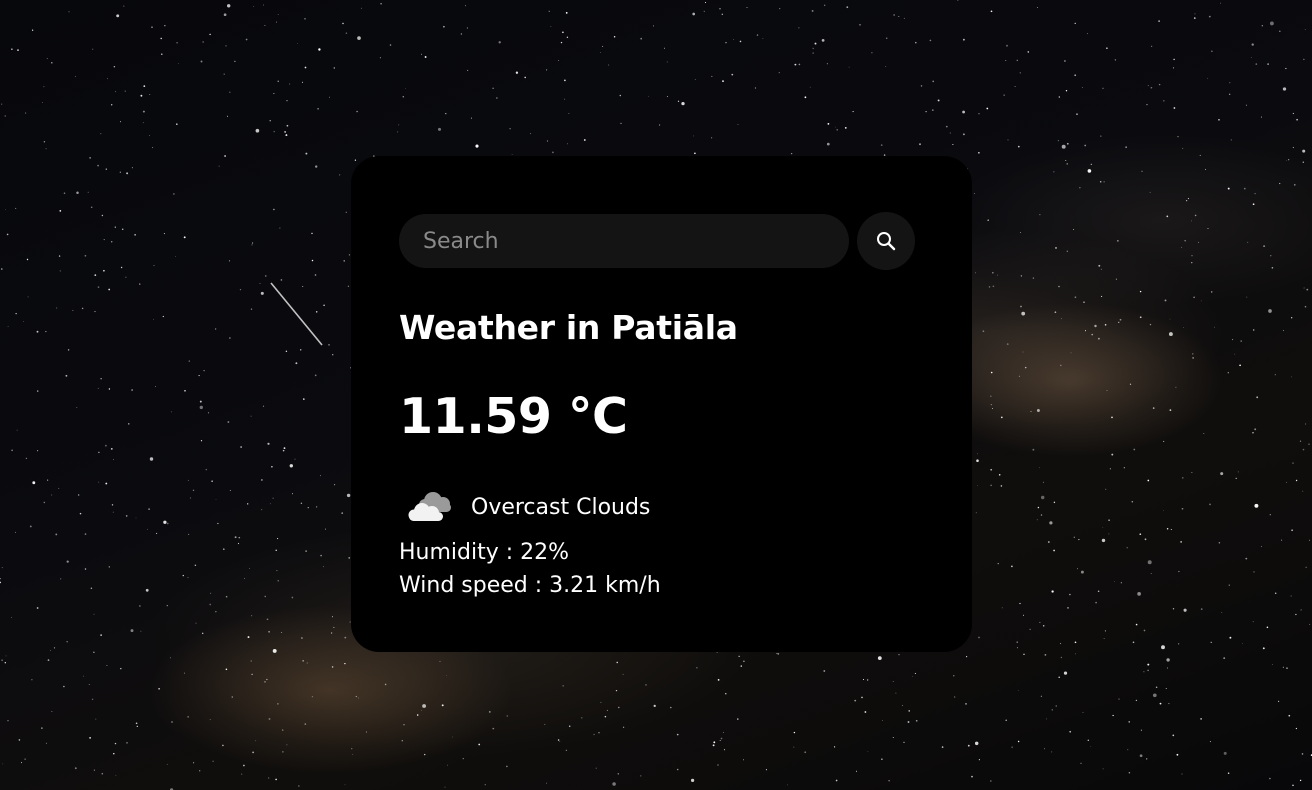  Describe the element at coordinates (886, 241) in the screenshot. I see `search-button` at that location.